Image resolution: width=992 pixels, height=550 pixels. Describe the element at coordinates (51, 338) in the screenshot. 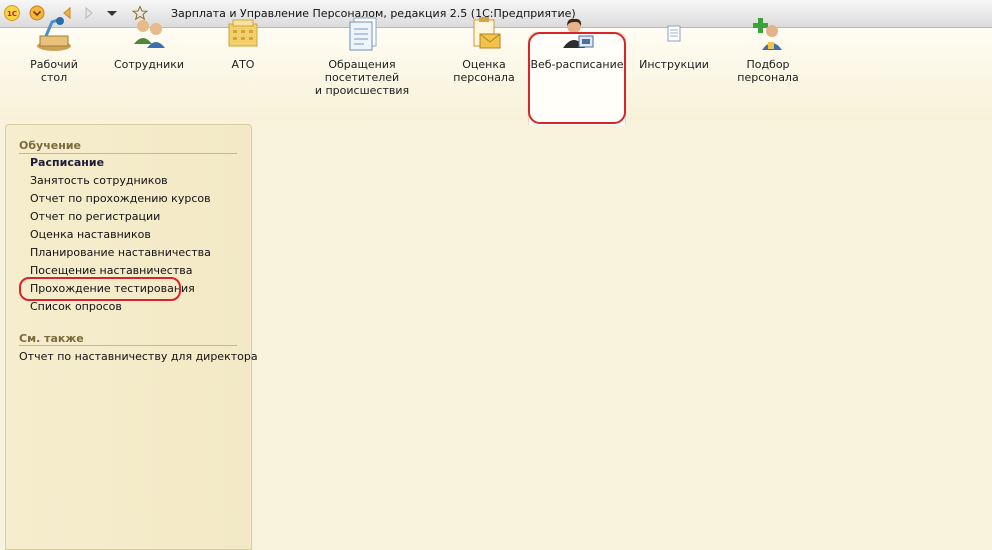

I see `see-also-title: См. также` at that location.